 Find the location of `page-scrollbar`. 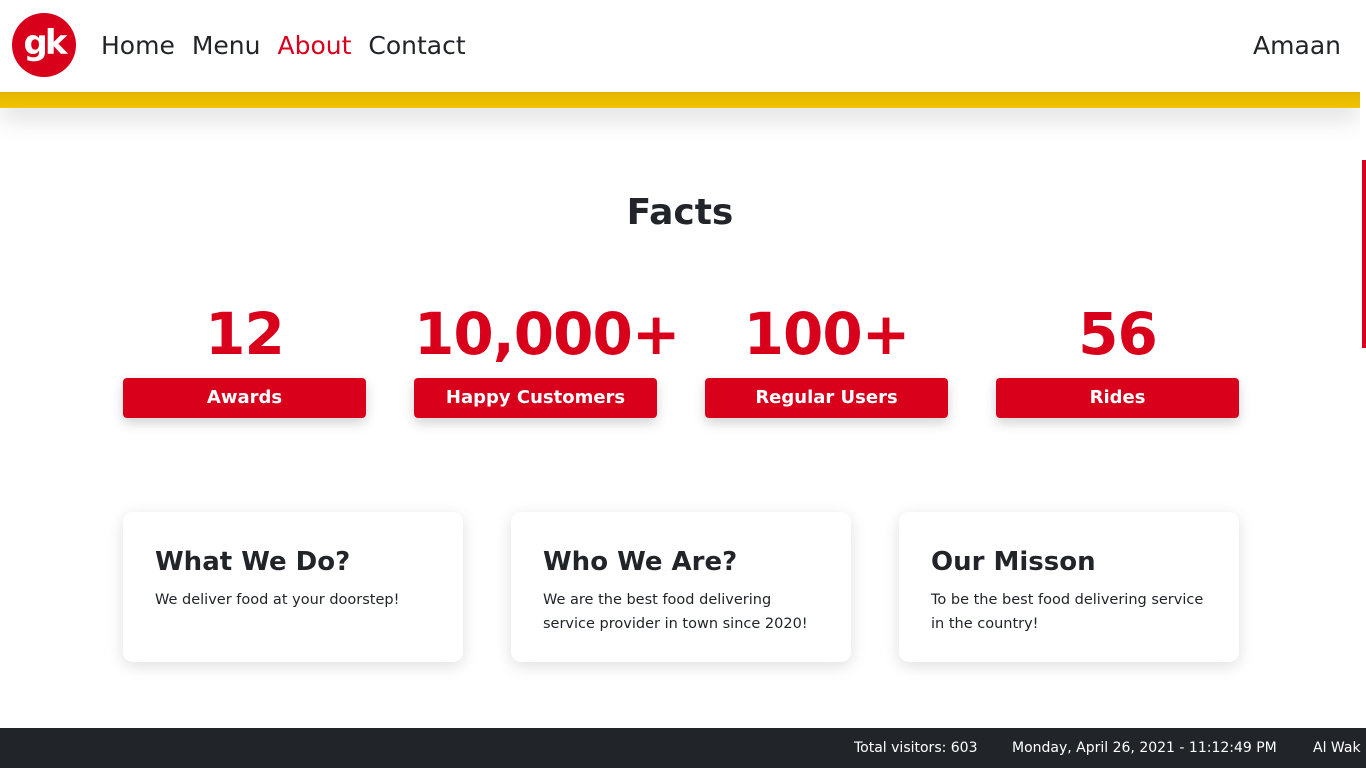

page-scrollbar is located at coordinates (1363, 364).